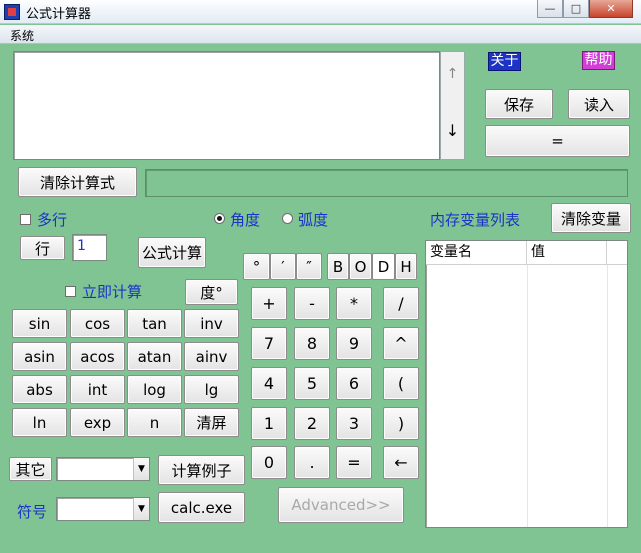  Describe the element at coordinates (354, 303) in the screenshot. I see `key-multiply-button: *` at that location.